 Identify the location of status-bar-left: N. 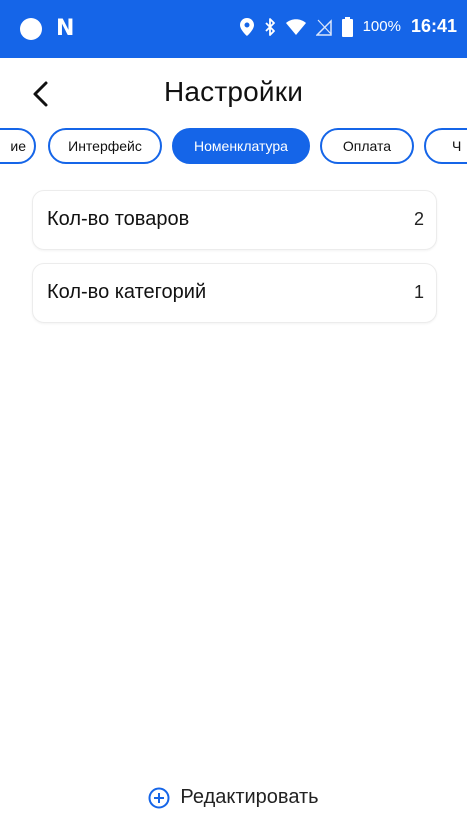
(47, 29).